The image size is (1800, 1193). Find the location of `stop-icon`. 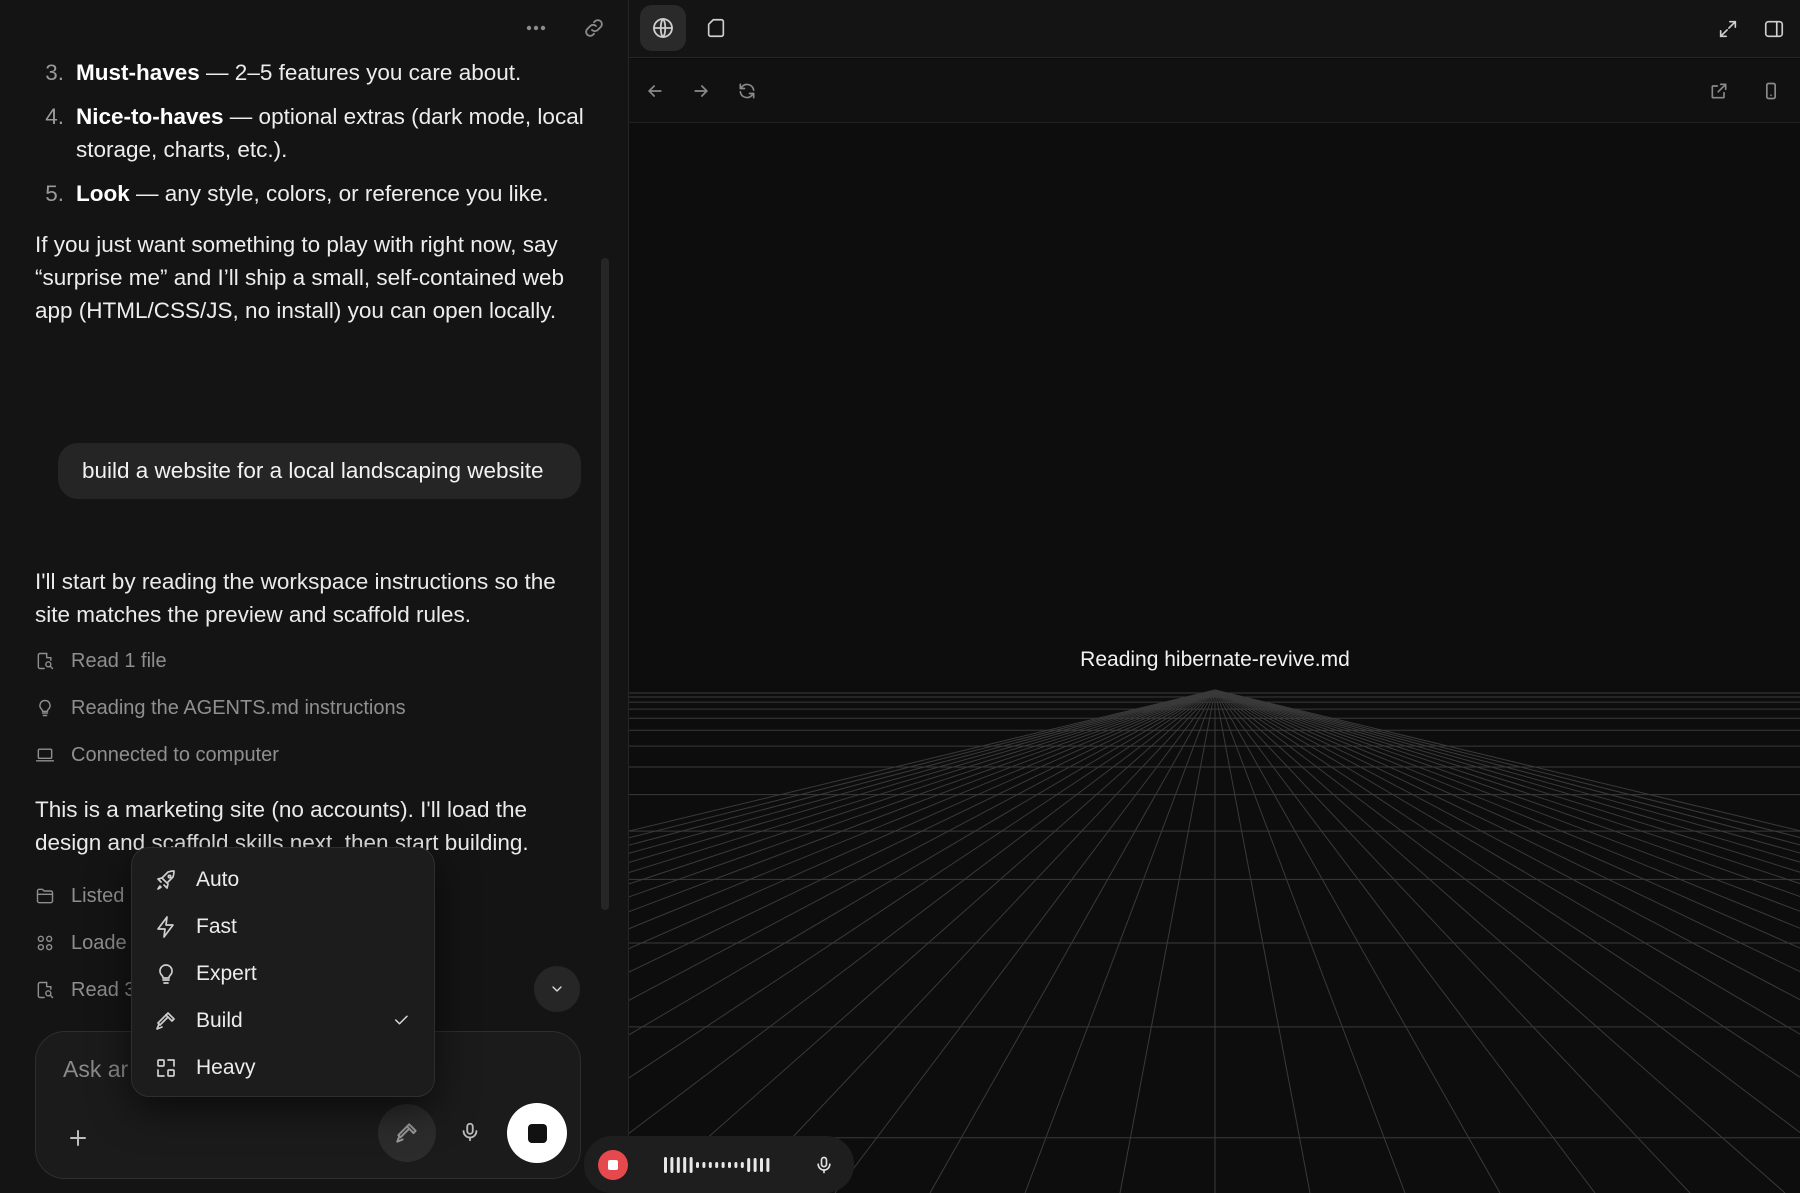

stop-icon is located at coordinates (613, 1165).